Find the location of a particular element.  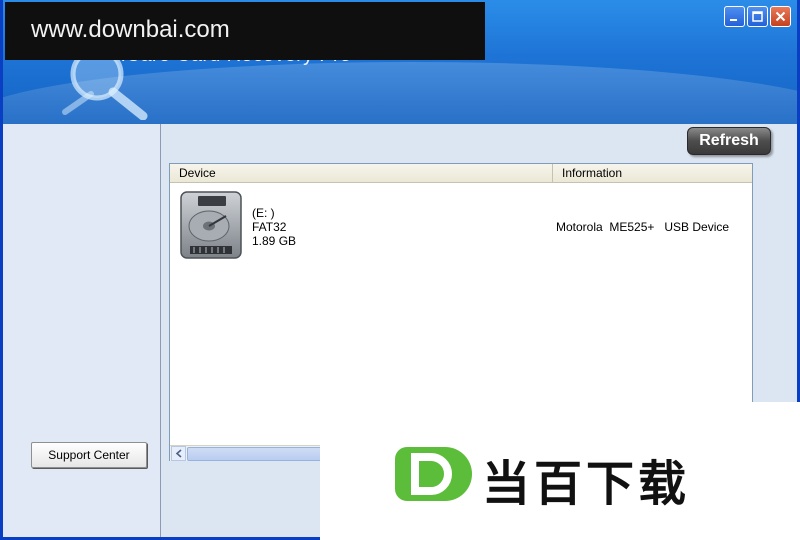

window-controls is located at coordinates (757, 16).